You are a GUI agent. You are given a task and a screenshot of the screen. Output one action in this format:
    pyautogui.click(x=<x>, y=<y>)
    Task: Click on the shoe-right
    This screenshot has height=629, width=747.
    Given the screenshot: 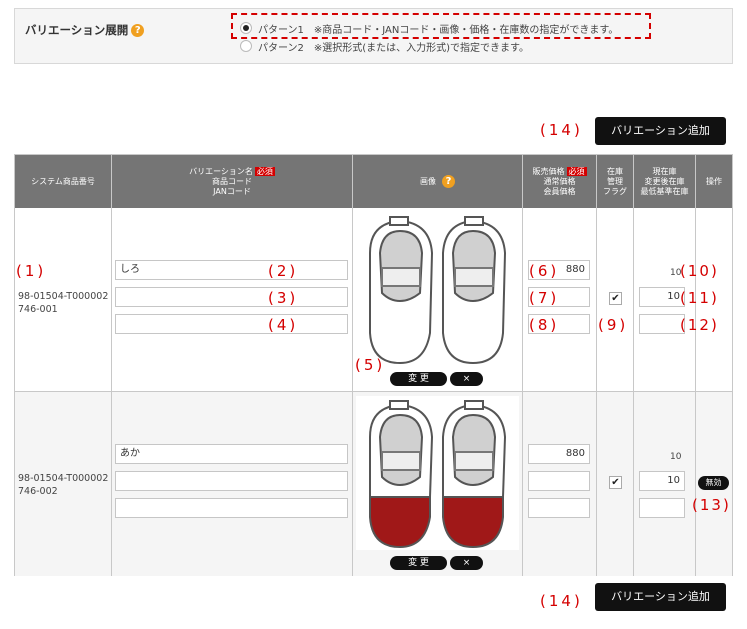 What is the action you would take?
    pyautogui.click(x=474, y=290)
    